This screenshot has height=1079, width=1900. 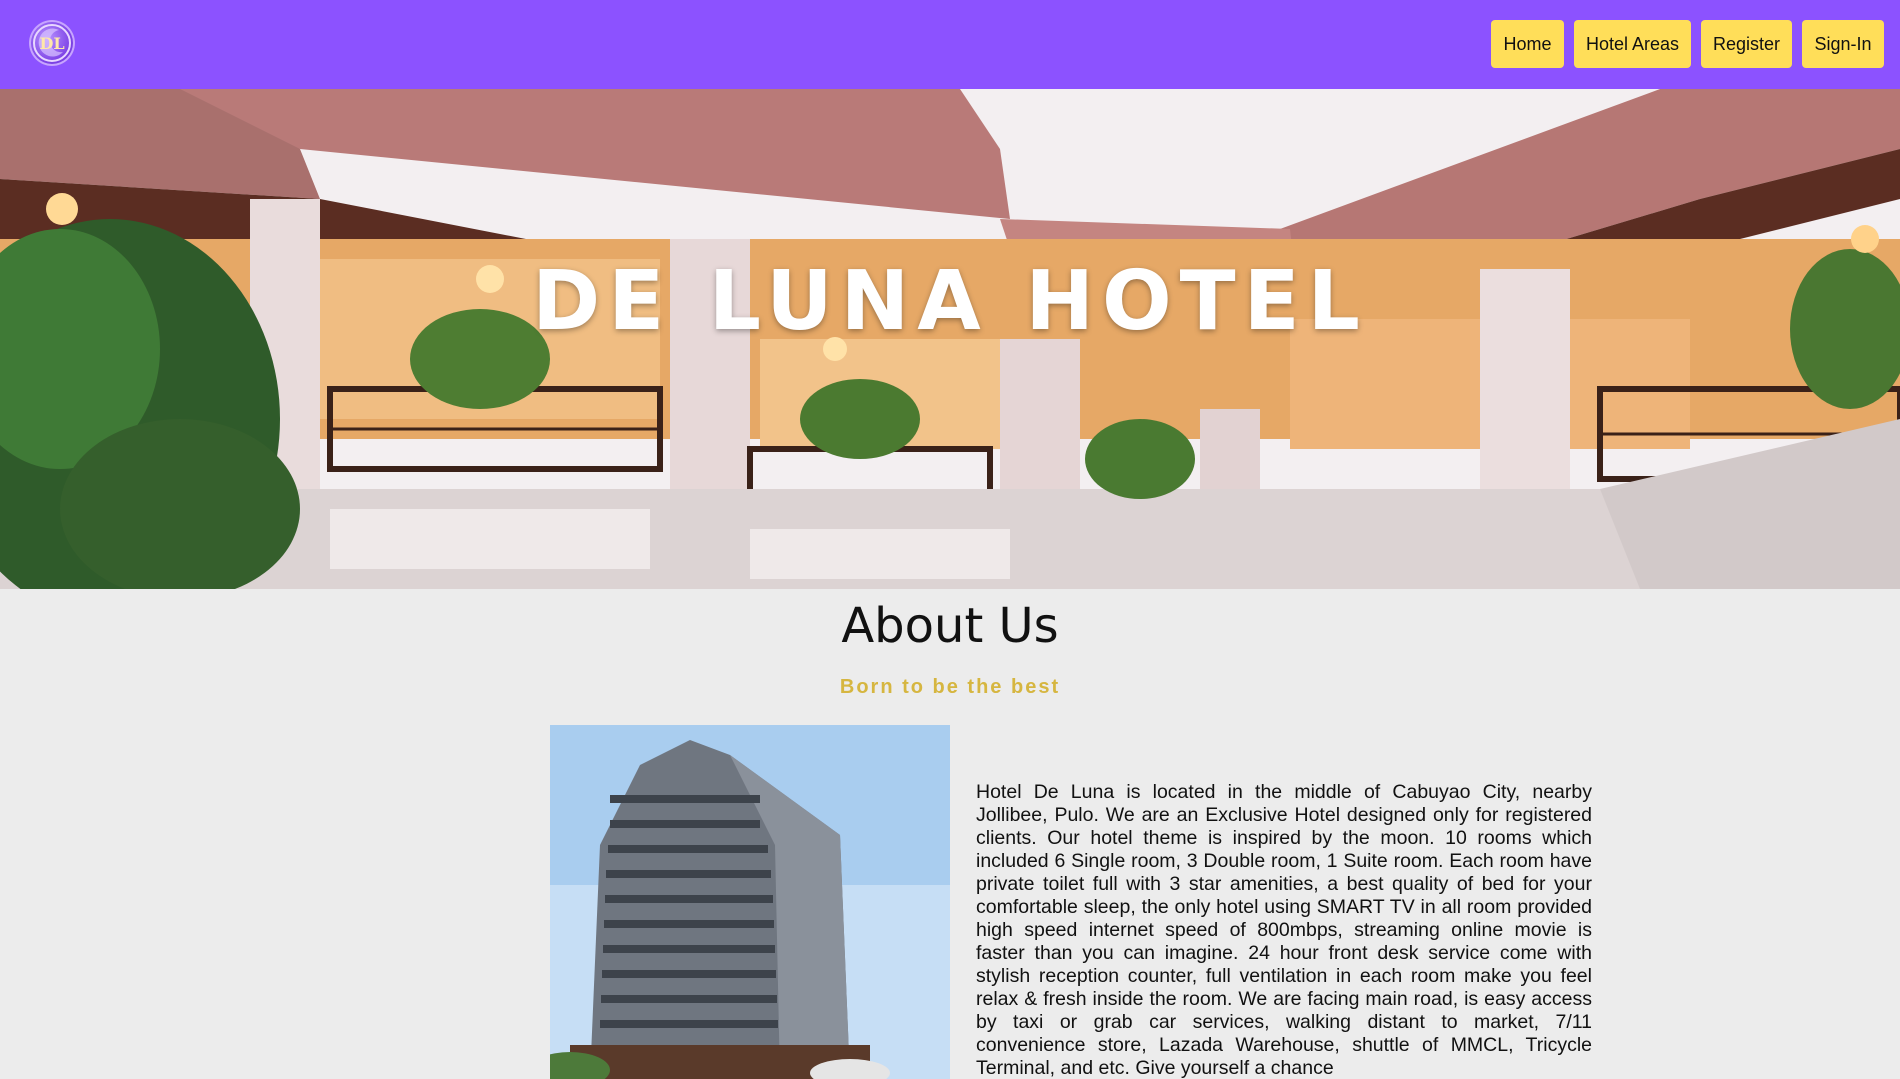 I want to click on building-photo, so click(x=750, y=902).